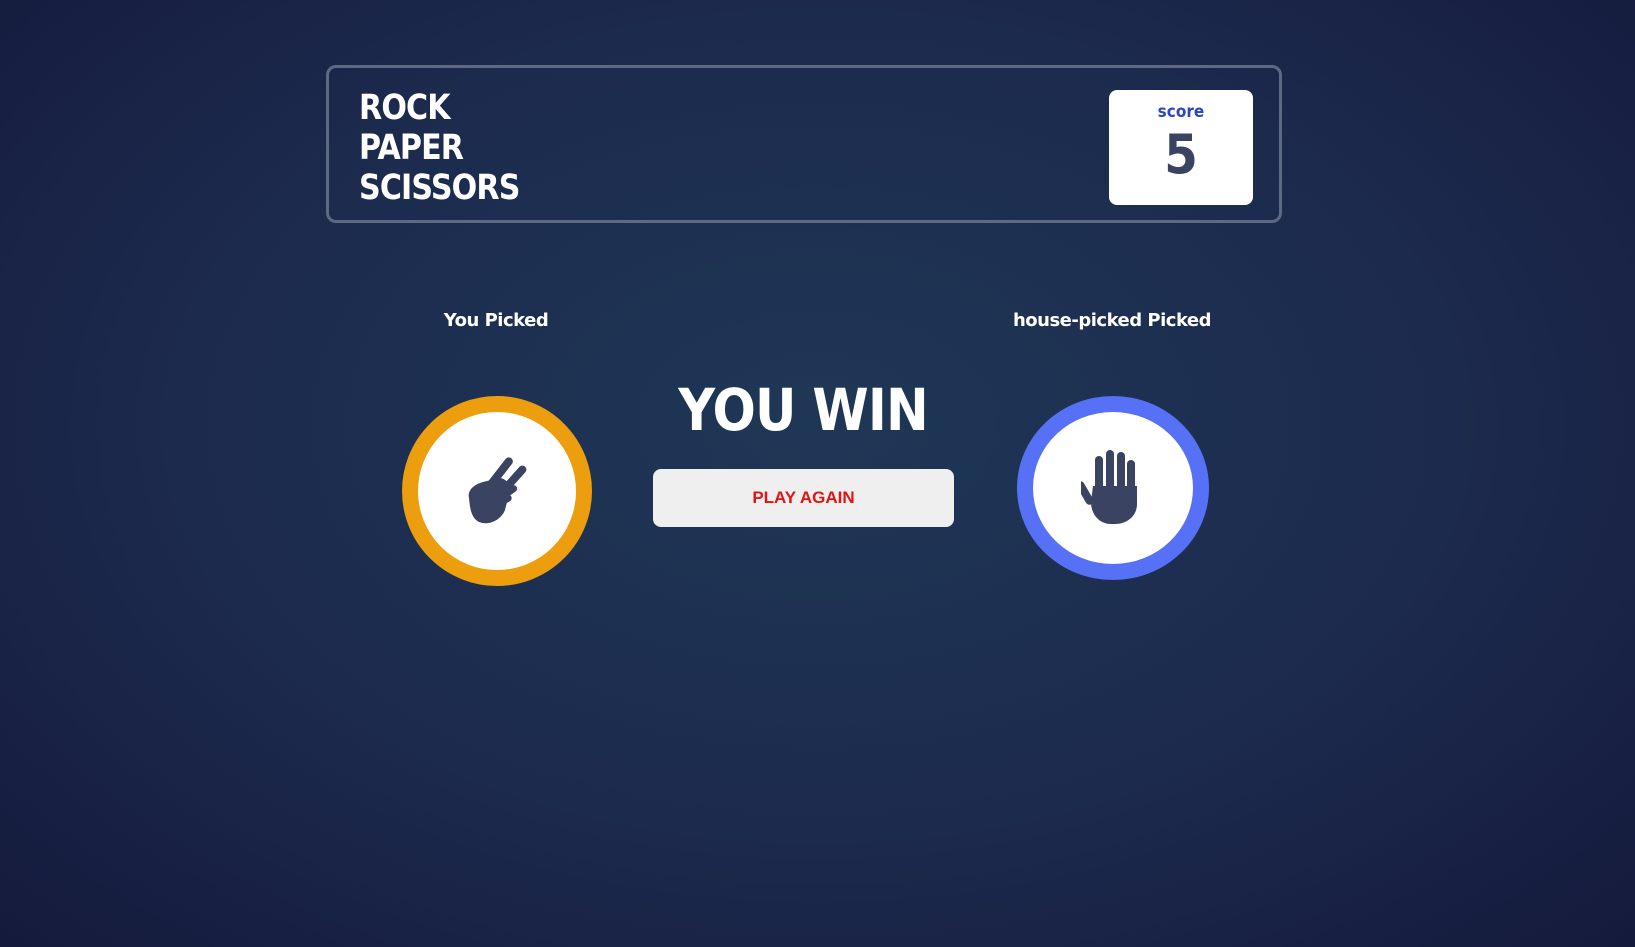  I want to click on score-box: score 5, so click(1181, 147).